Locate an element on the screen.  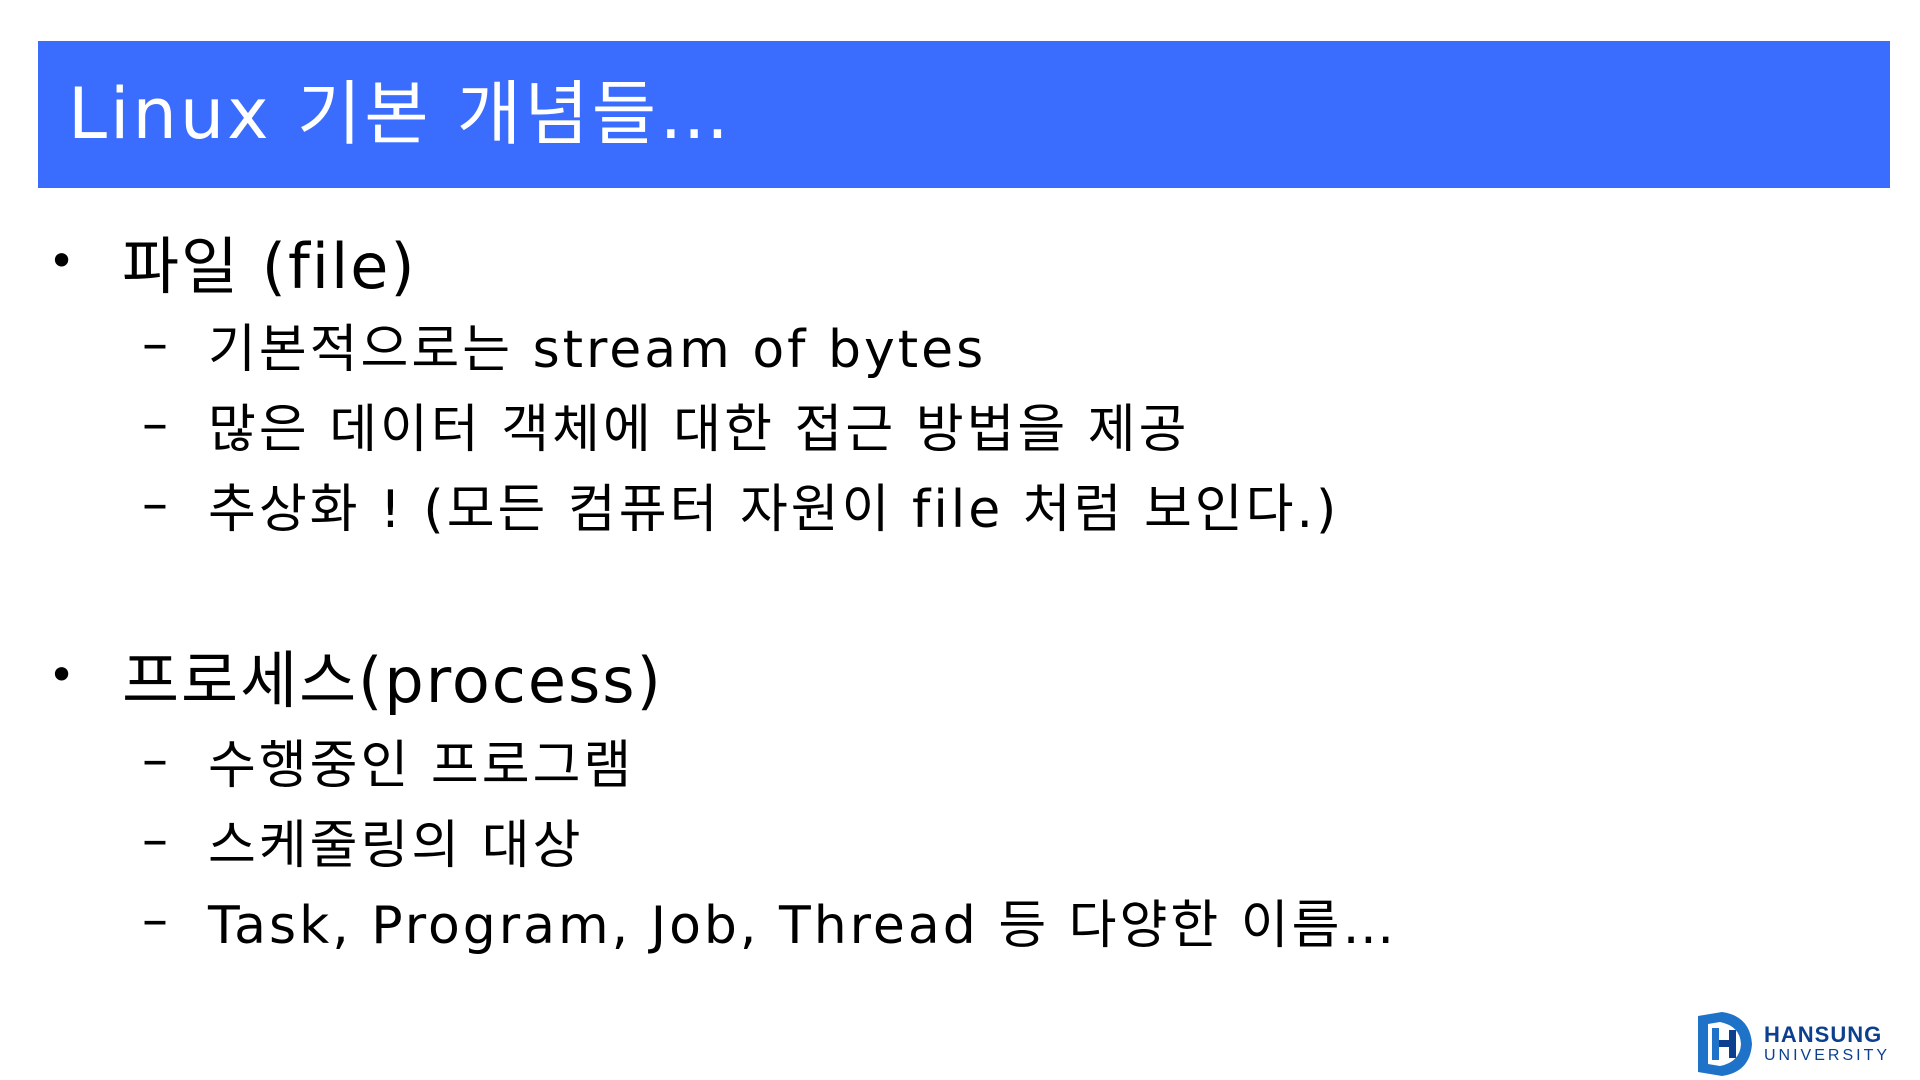
sub-bullet: – 수행중인 프로그램 is located at coordinates (388, 760).